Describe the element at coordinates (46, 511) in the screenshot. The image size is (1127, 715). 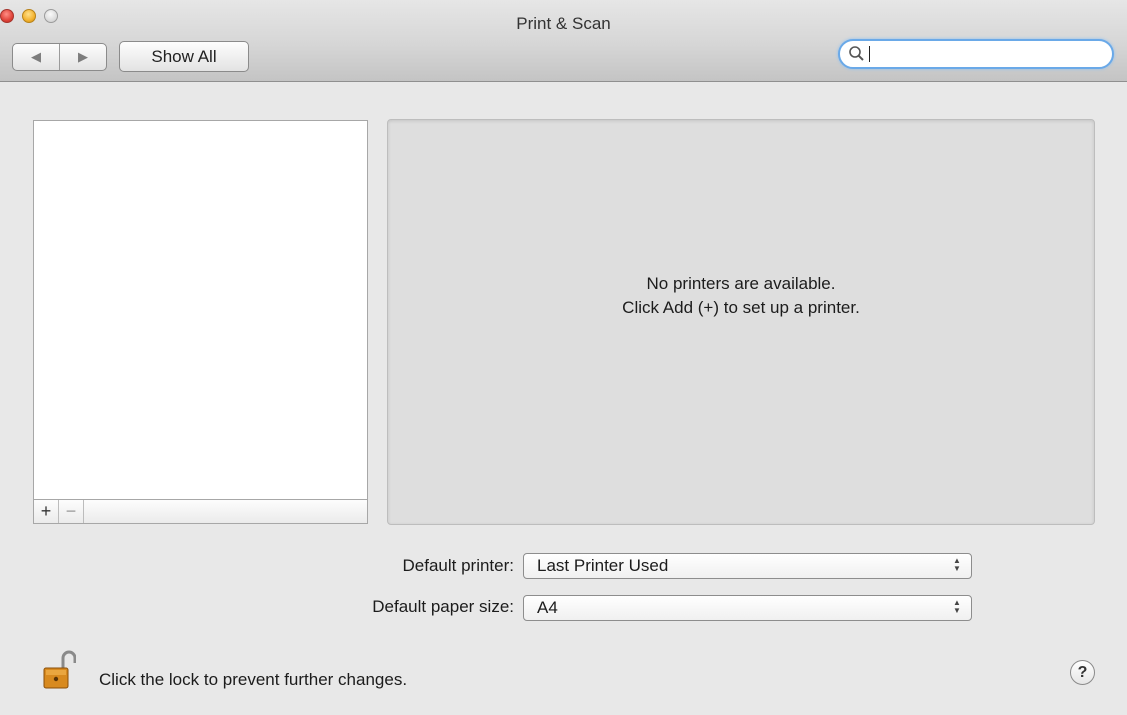
I see `add-printer-button: +` at that location.